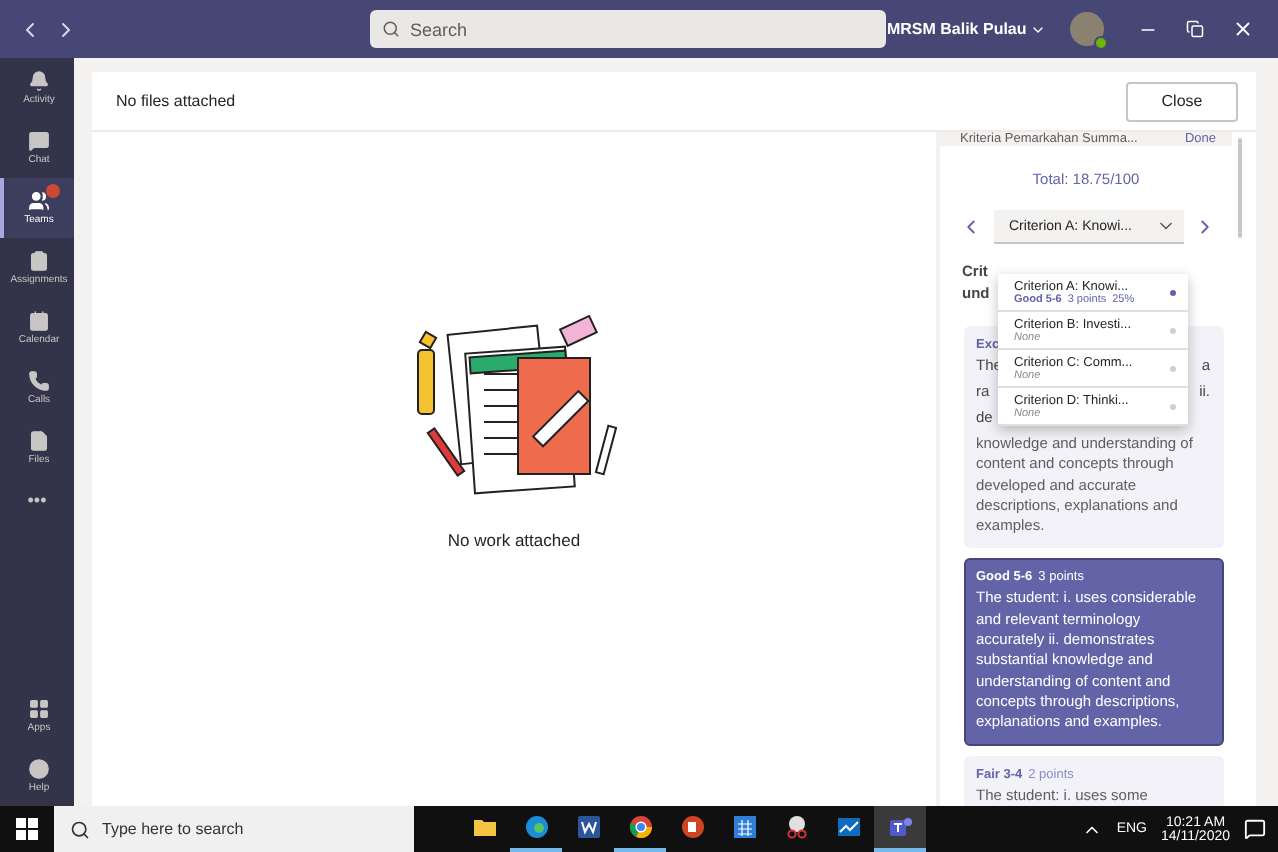  I want to click on file-icon, so click(39, 441).